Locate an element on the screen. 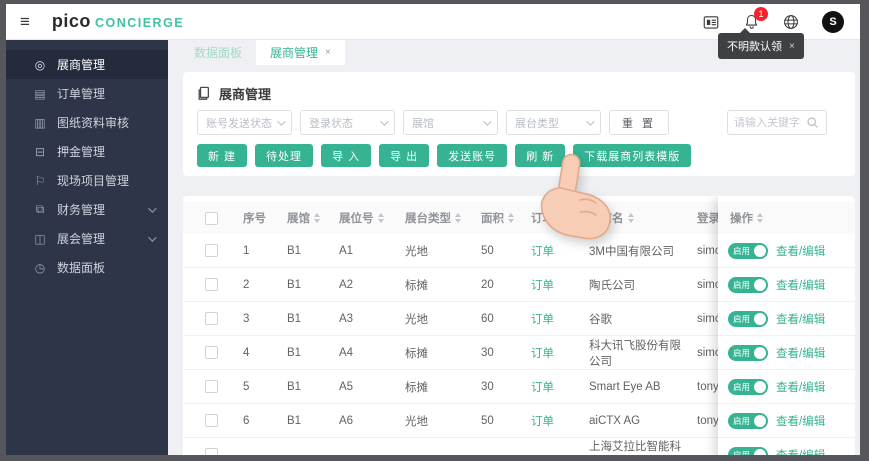 This screenshot has height=461, width=869. col-booth: 展位号 is located at coordinates (372, 218).